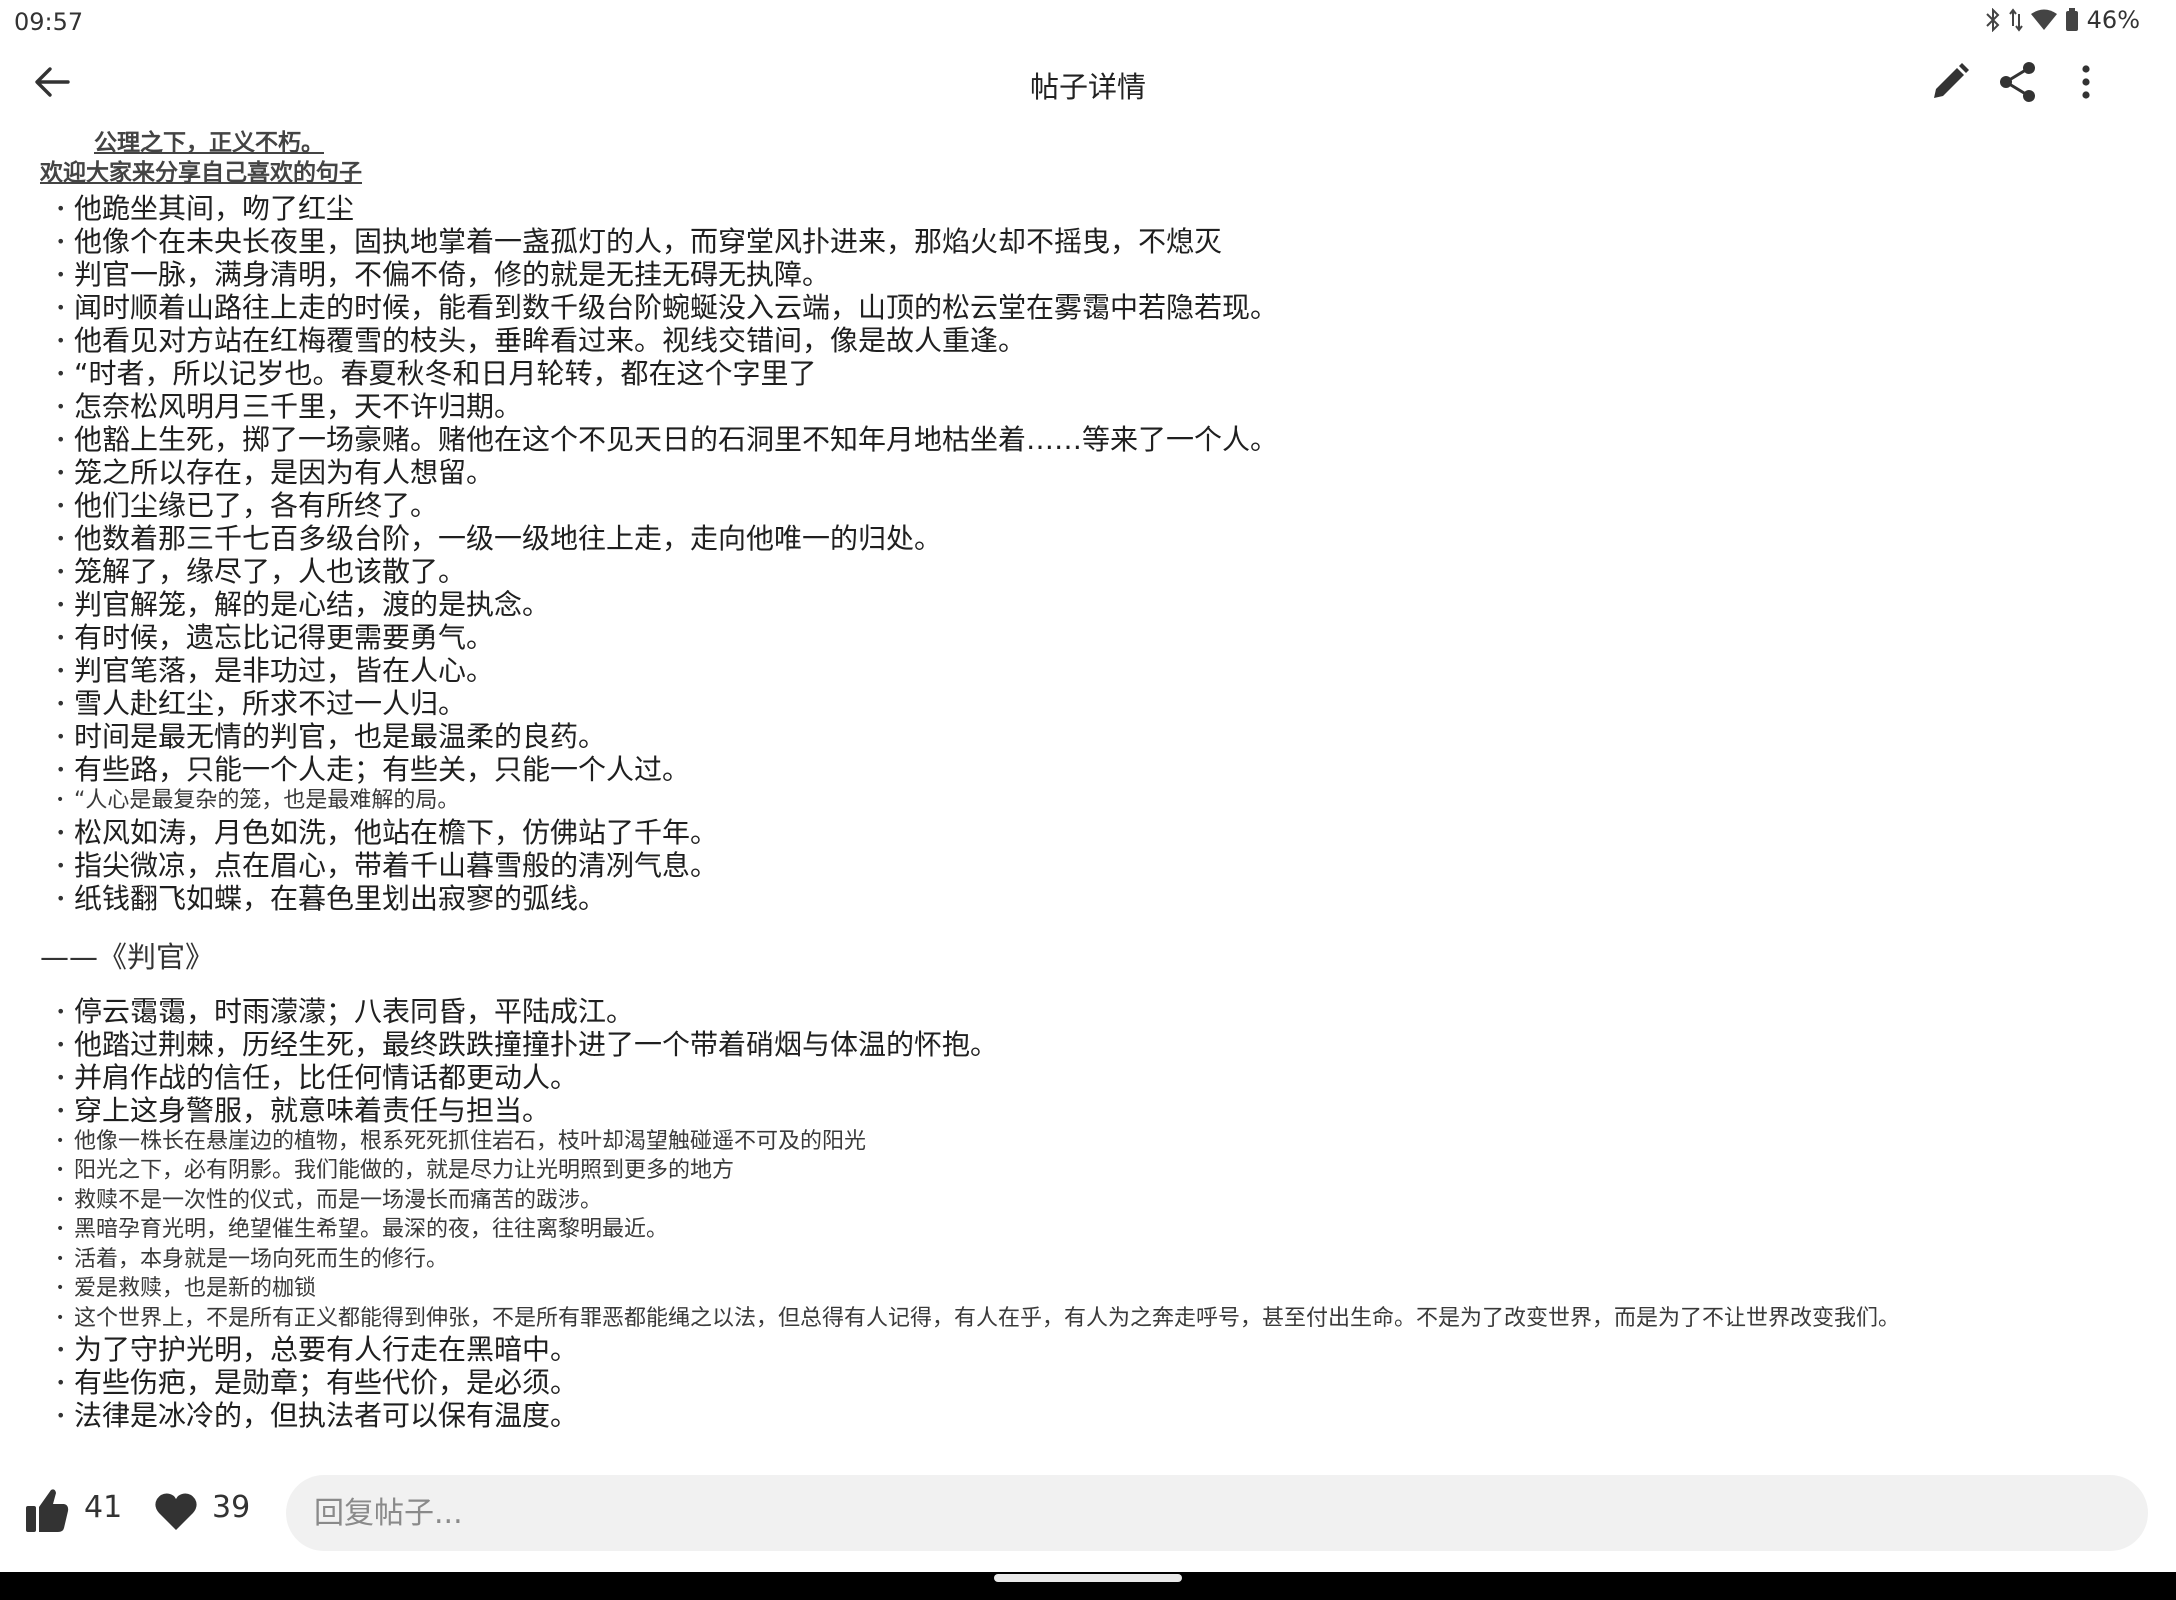 Image resolution: width=2176 pixels, height=1600 pixels. I want to click on quote-line: 笼解了，缘尽了，人也该散了。, so click(1095, 571).